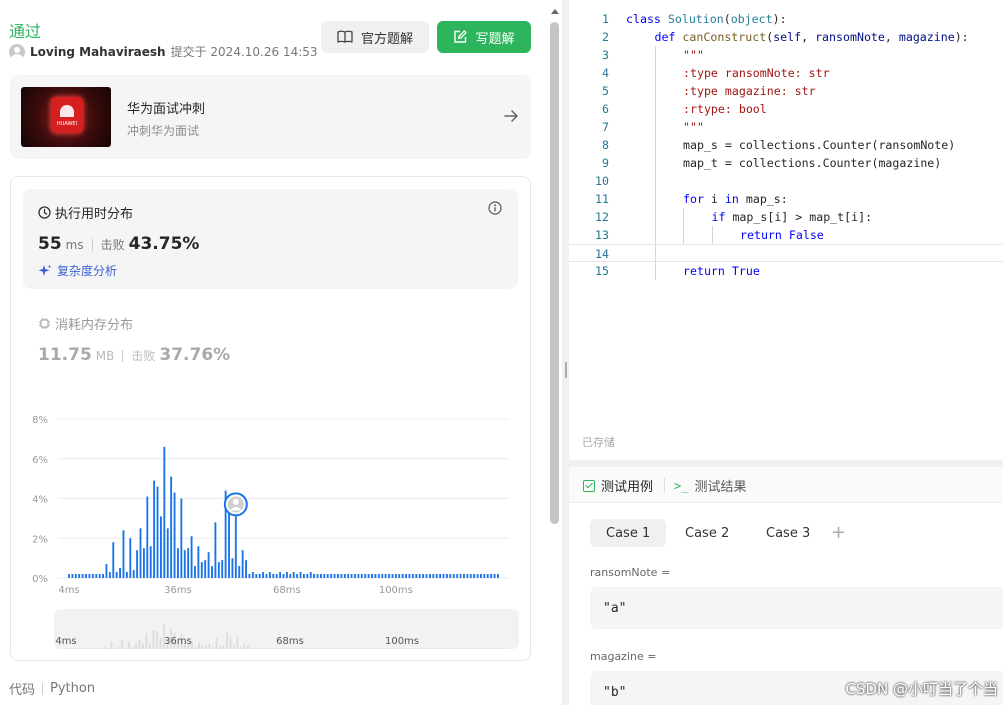 This screenshot has height=705, width=1003. I want to click on tab-testcase: 测试用例, so click(618, 485).